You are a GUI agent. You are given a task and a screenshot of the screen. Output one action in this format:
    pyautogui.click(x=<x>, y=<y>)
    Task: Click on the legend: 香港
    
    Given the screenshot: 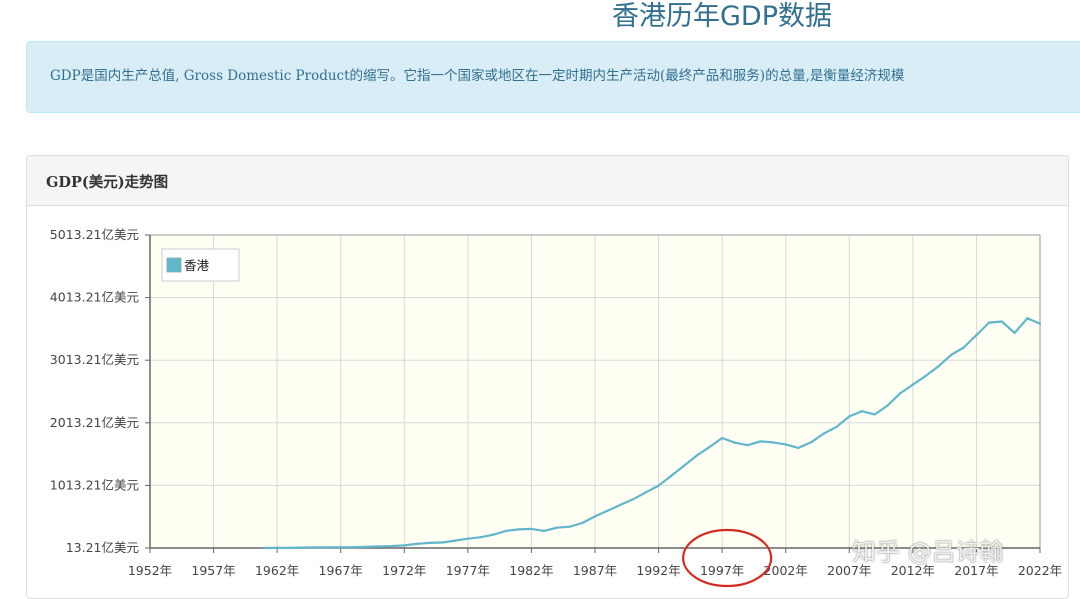 What is the action you would take?
    pyautogui.click(x=200, y=265)
    